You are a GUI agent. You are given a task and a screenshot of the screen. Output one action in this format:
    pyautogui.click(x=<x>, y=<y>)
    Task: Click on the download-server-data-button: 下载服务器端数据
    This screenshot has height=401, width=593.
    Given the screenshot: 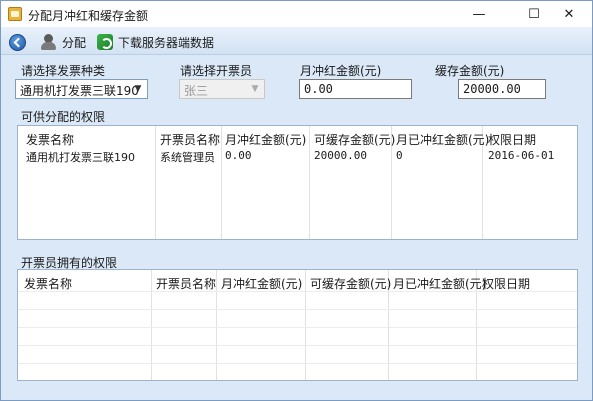 What is the action you would take?
    pyautogui.click(x=155, y=42)
    